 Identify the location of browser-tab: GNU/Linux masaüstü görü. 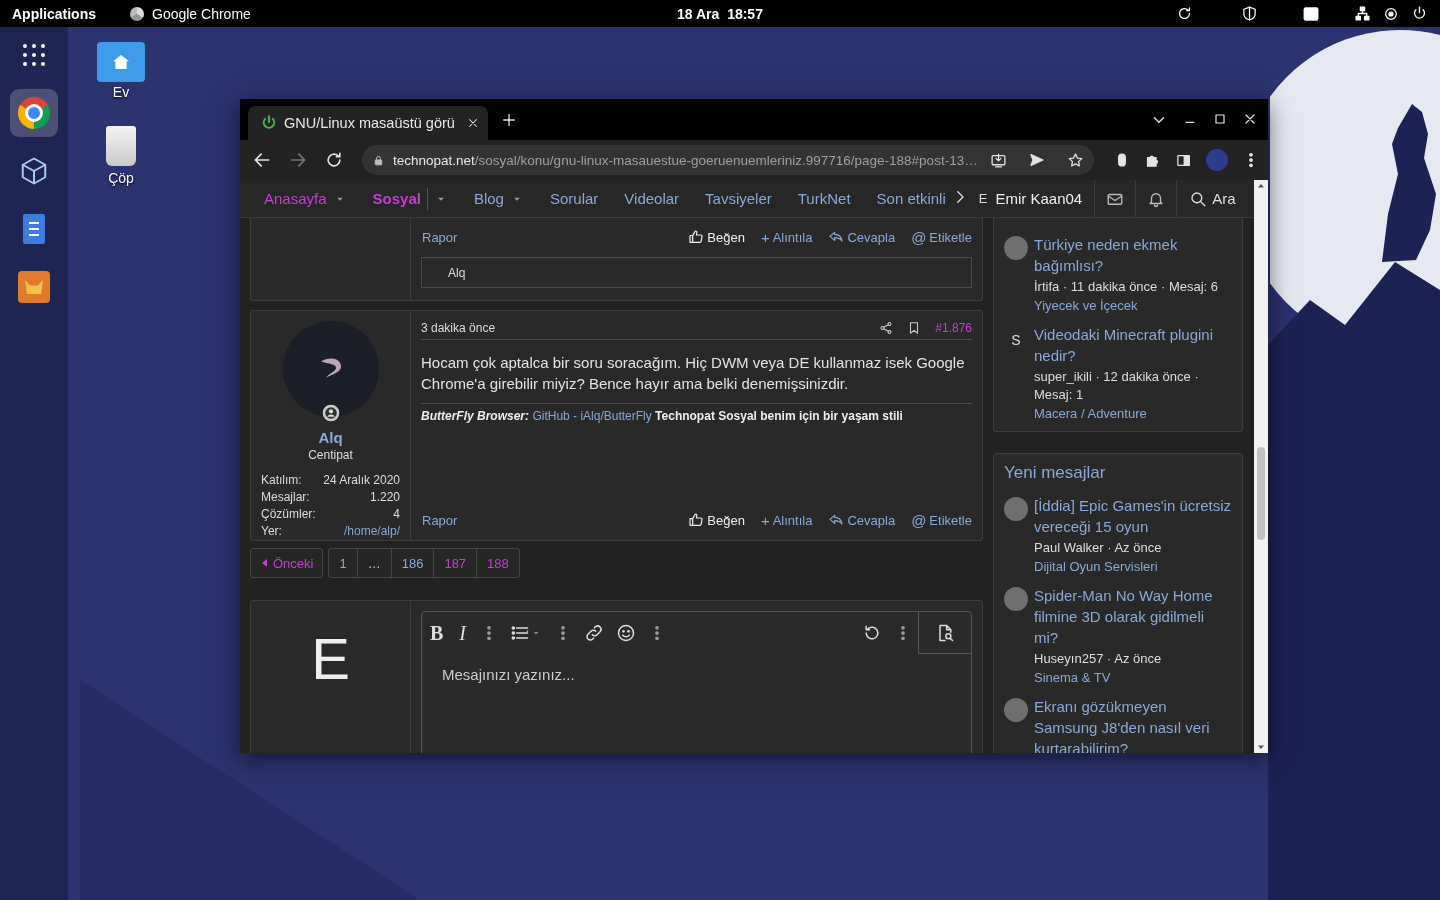
(368, 123).